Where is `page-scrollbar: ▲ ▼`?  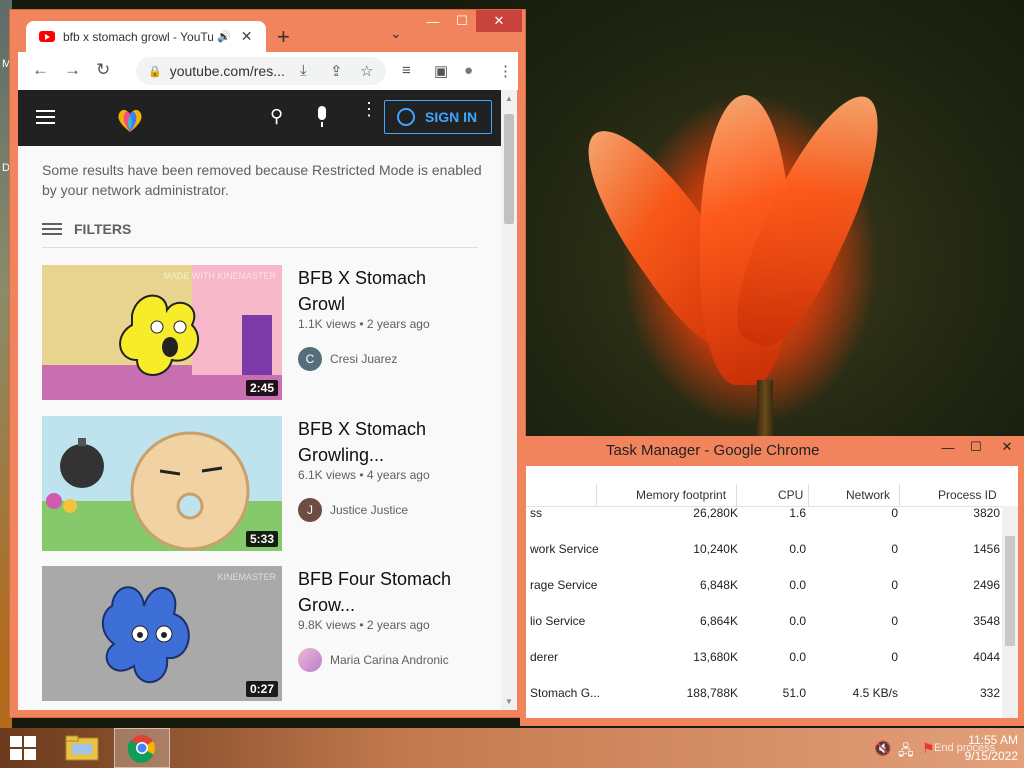 page-scrollbar: ▲ ▼ is located at coordinates (509, 400).